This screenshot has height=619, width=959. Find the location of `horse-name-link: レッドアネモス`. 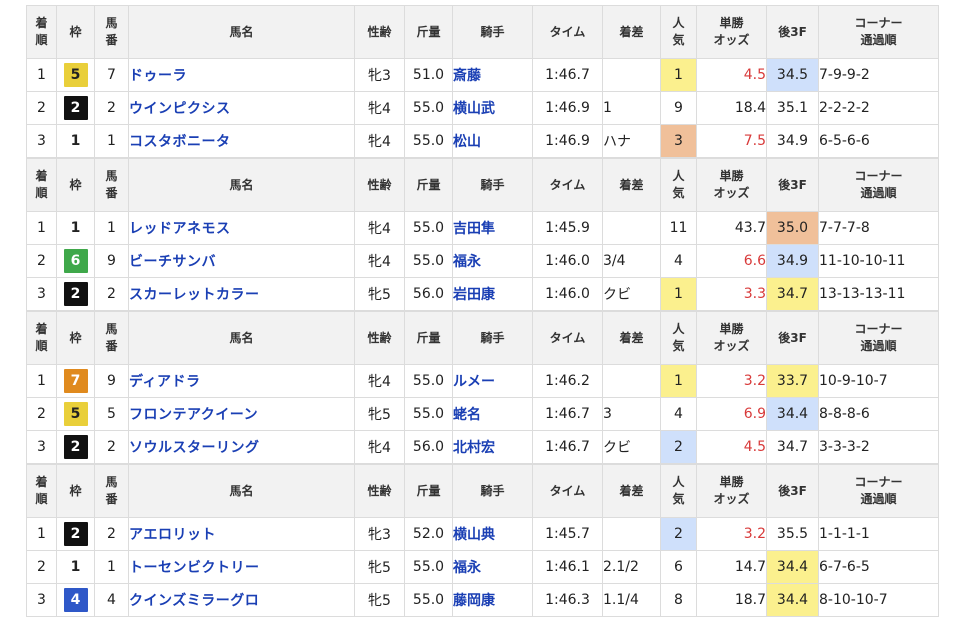

horse-name-link: レッドアネモス is located at coordinates (241, 228).